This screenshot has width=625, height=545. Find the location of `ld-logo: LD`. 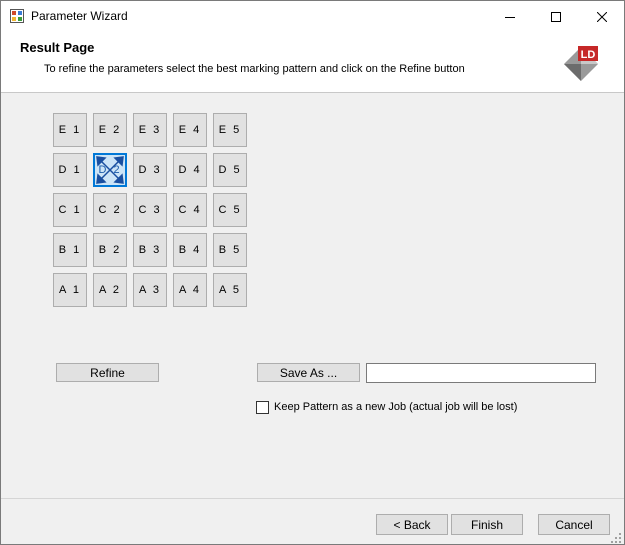

ld-logo: LD is located at coordinates (581, 63).